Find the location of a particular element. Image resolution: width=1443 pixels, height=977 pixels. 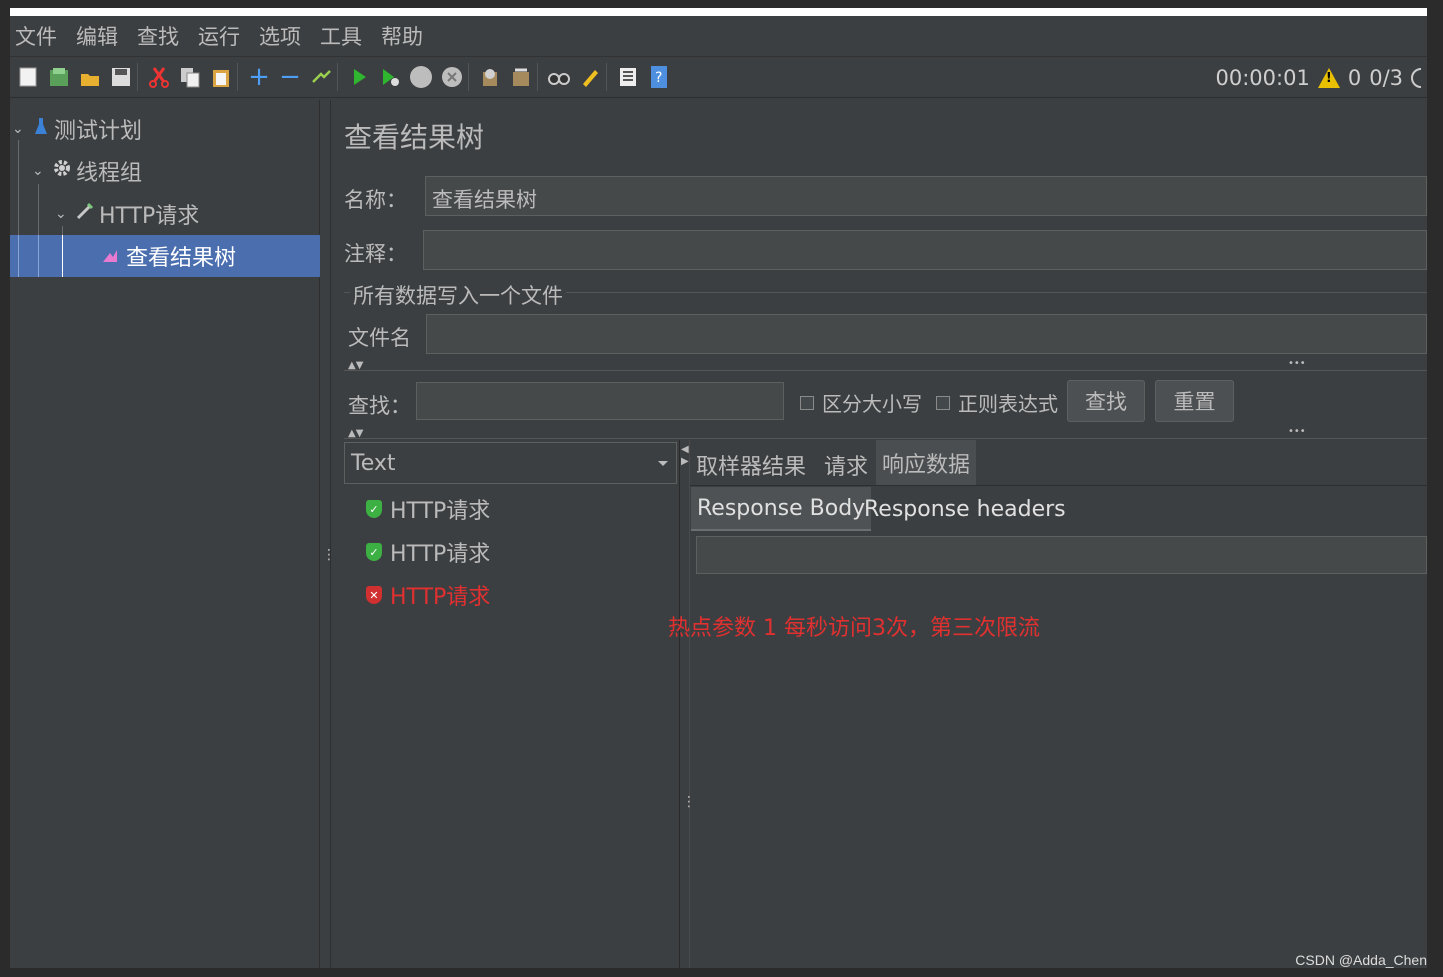

warning-icon is located at coordinates (1328, 78).